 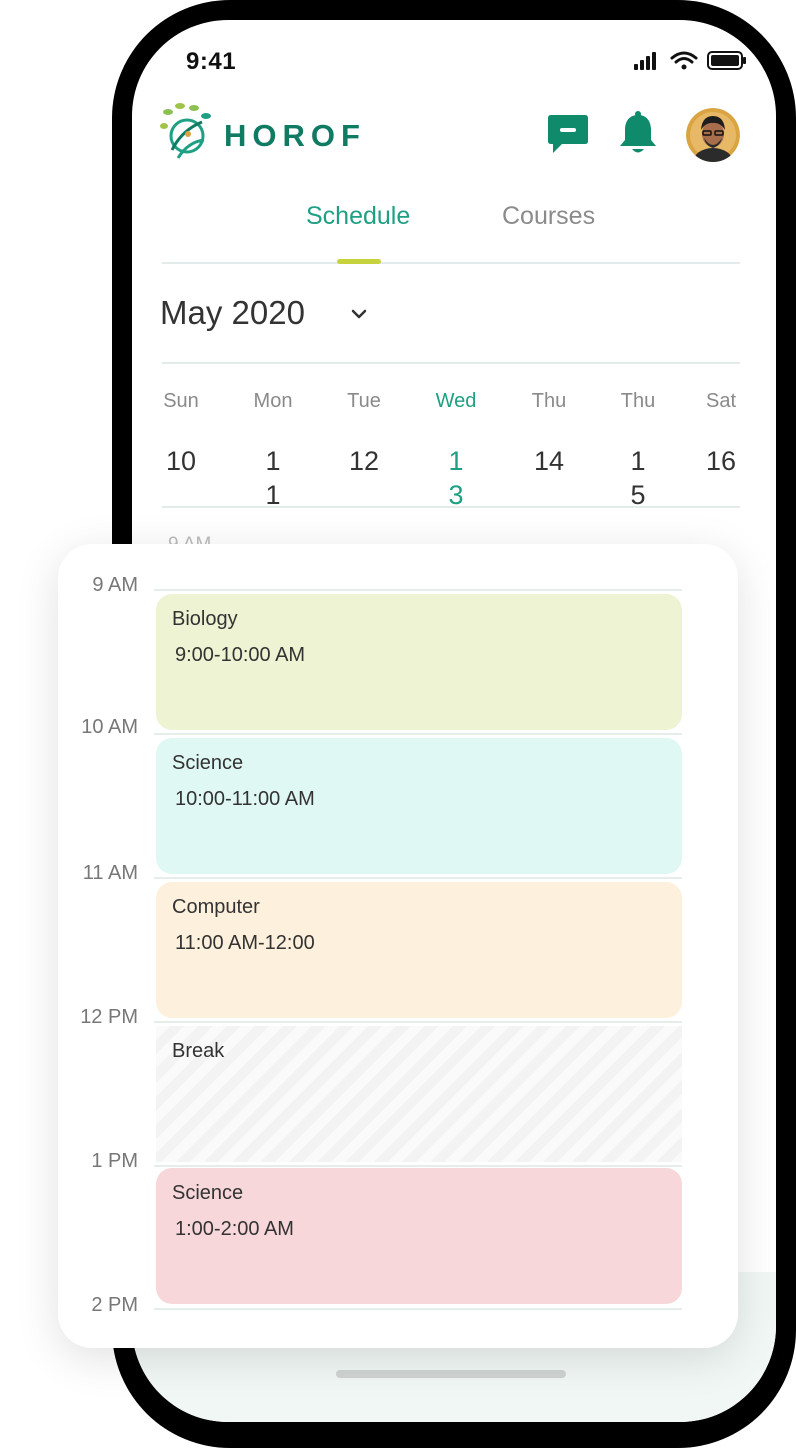 What do you see at coordinates (114, 1161) in the screenshot?
I see `time-label: 1 PM` at bounding box center [114, 1161].